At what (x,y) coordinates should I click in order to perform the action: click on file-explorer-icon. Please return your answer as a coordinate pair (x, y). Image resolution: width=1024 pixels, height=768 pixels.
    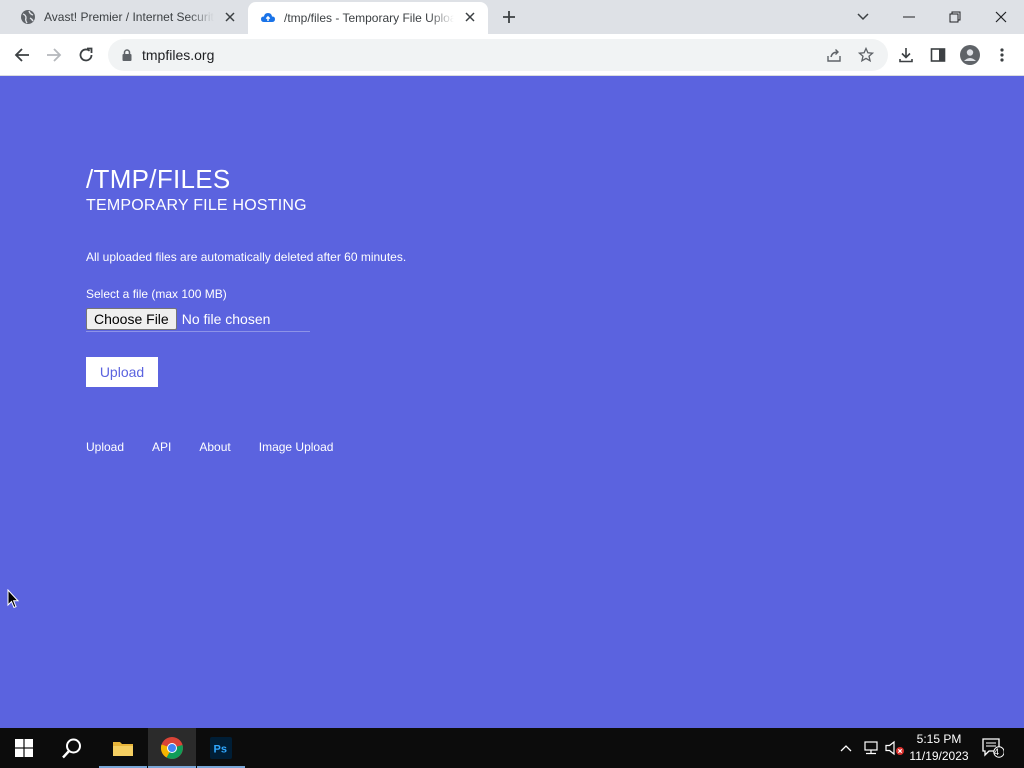
    Looking at the image, I should click on (123, 748).